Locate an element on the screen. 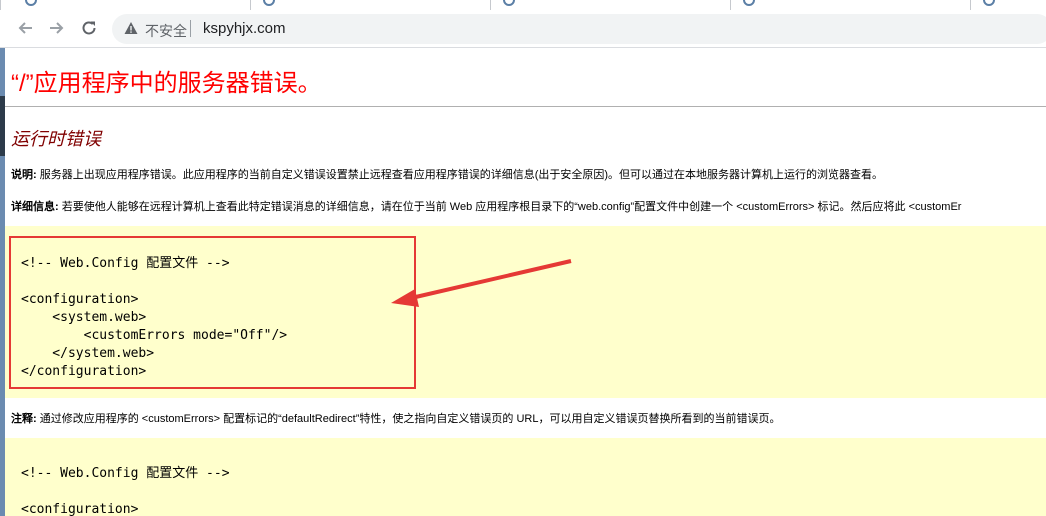  url-text: kspyhjx.com is located at coordinates (244, 28).